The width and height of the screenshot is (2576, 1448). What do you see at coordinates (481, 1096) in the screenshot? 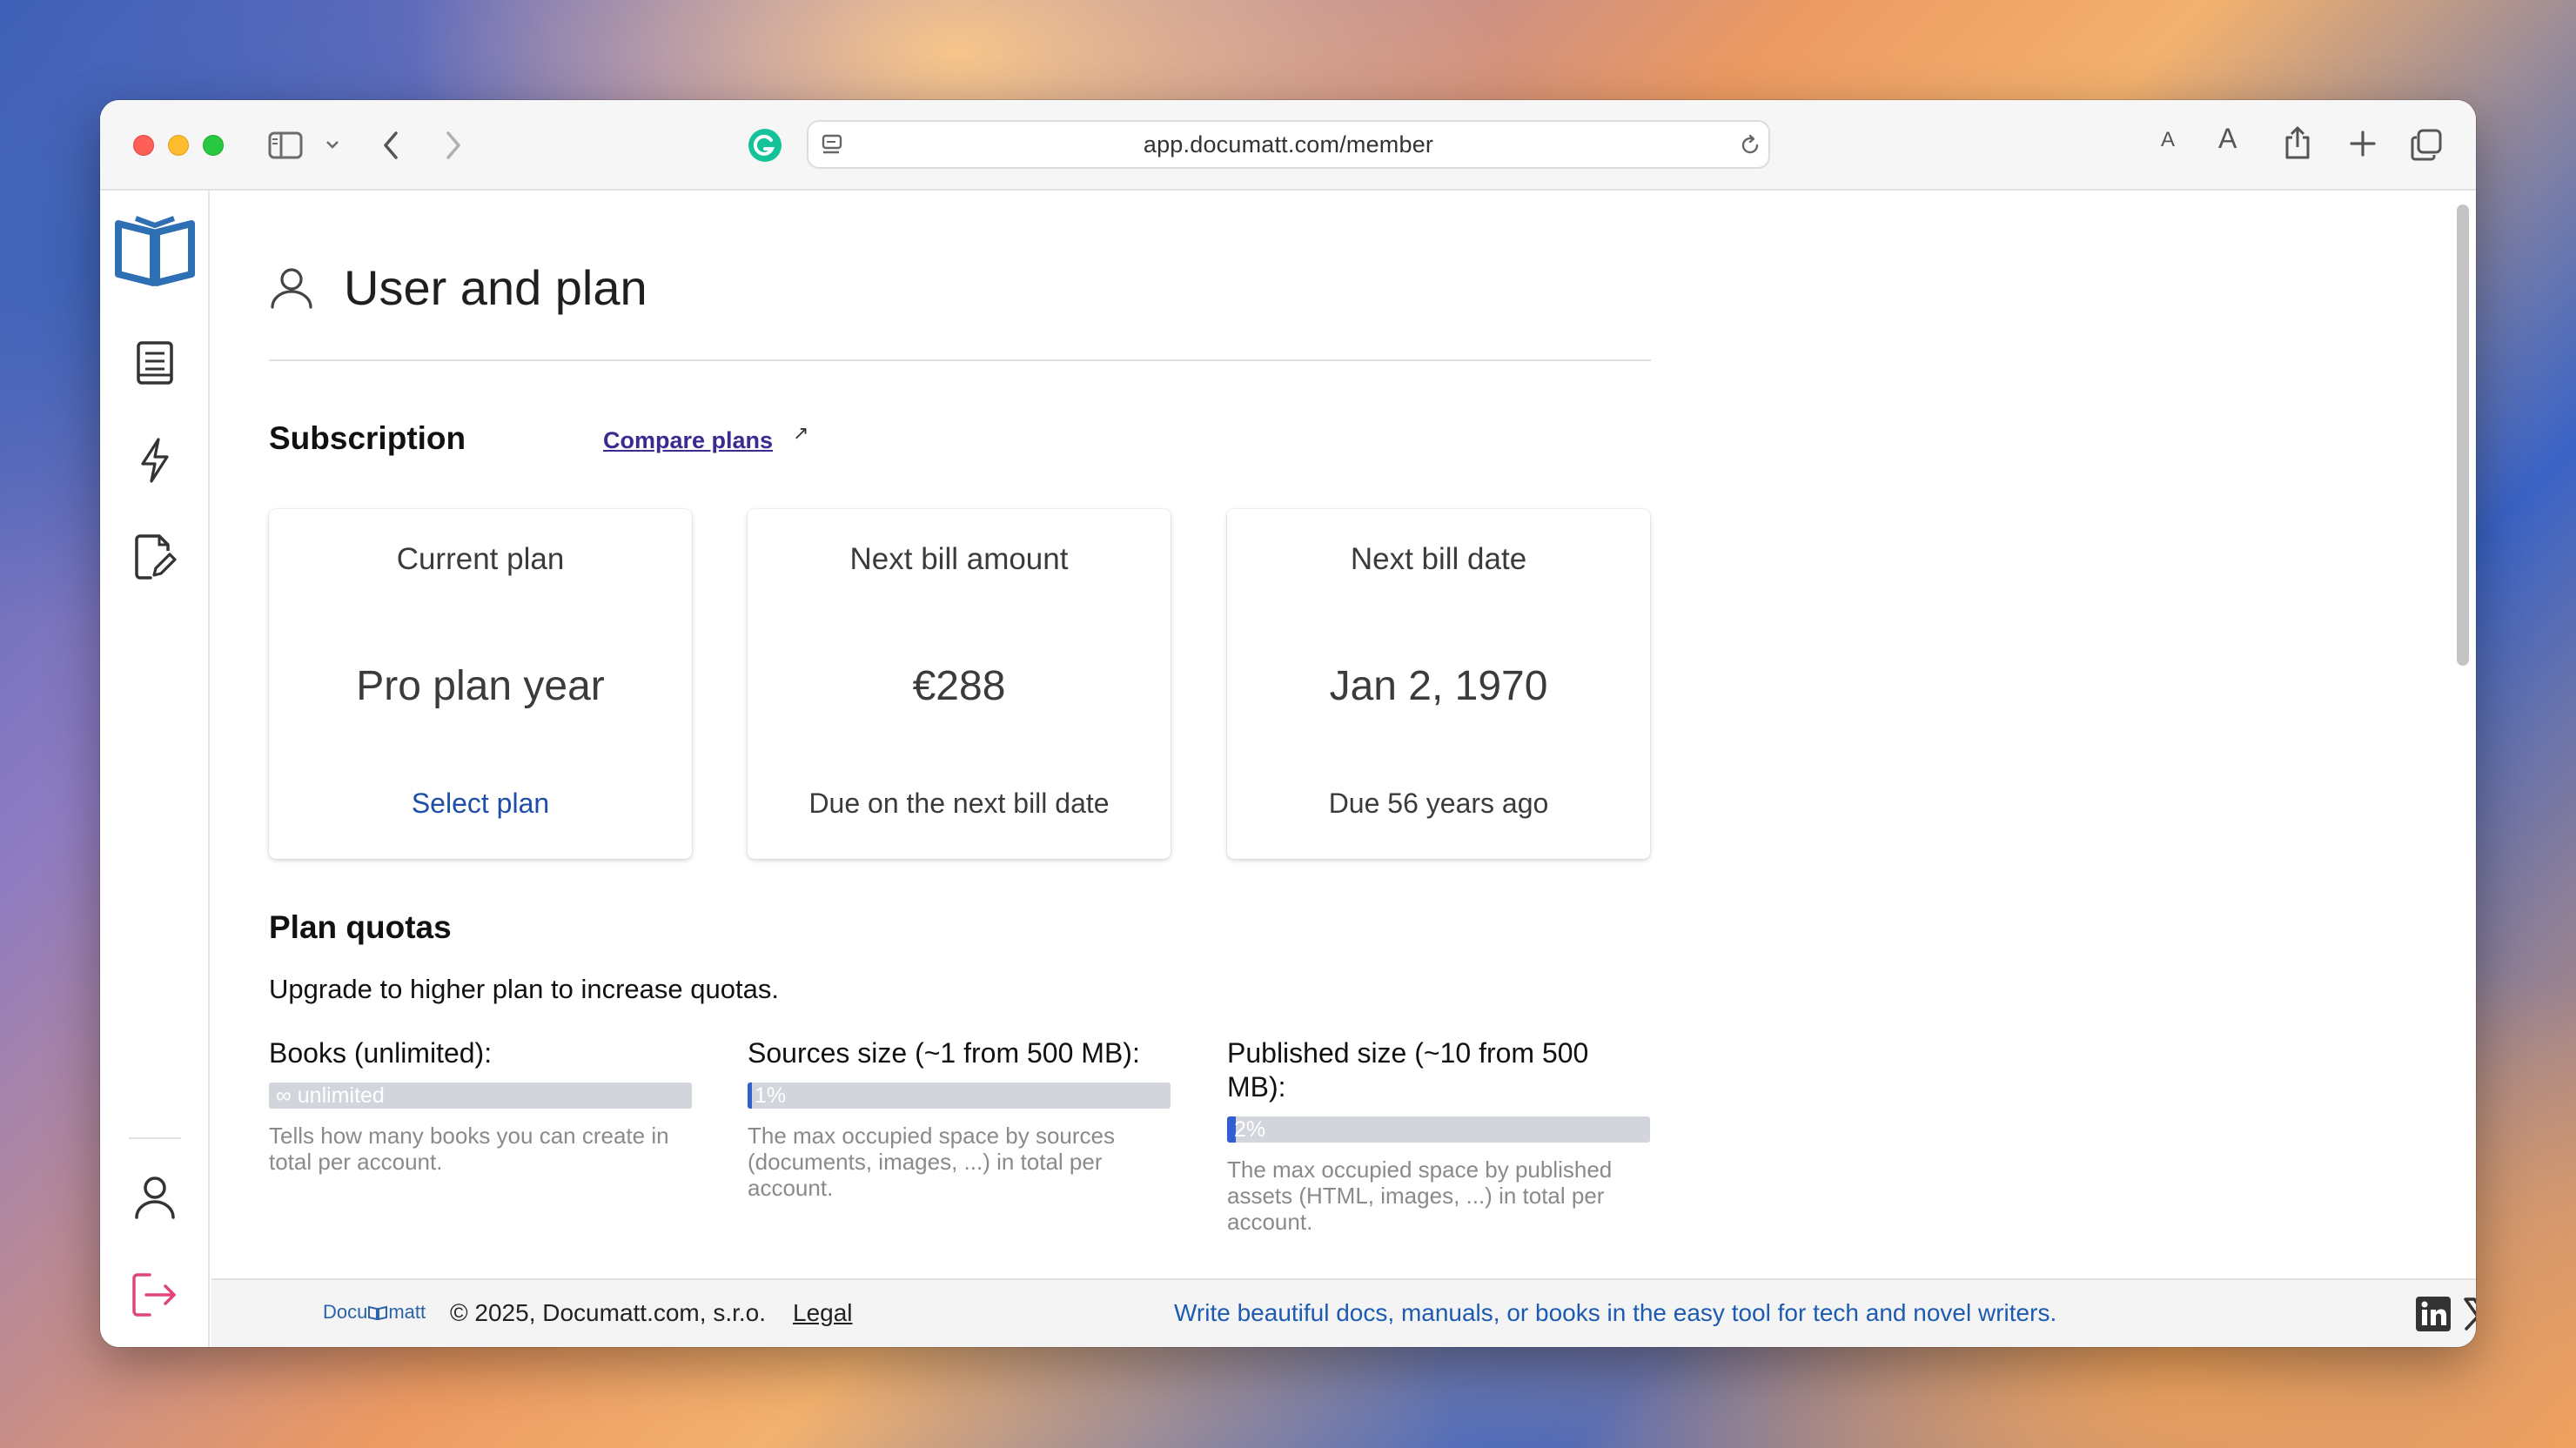
I see `quota-progress-bar: ∞ unlimited` at bounding box center [481, 1096].